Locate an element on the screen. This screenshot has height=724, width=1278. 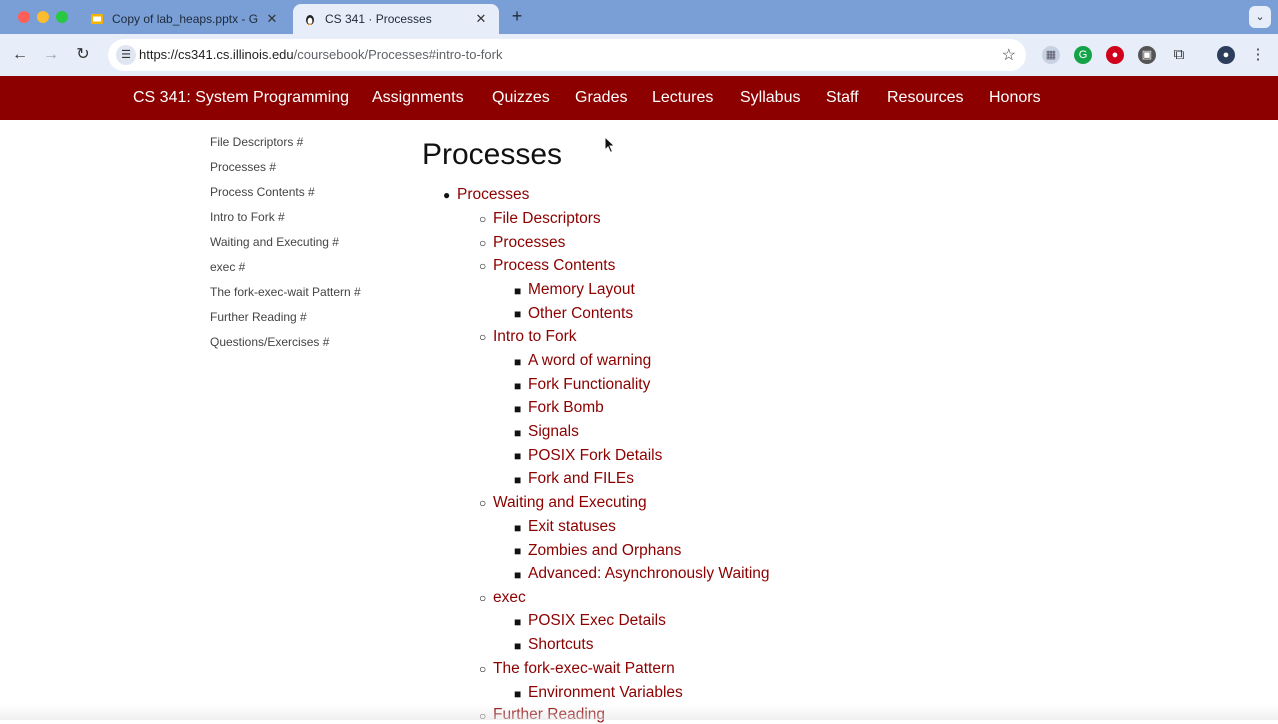
nav-assignments: Assignments is located at coordinates (418, 98).